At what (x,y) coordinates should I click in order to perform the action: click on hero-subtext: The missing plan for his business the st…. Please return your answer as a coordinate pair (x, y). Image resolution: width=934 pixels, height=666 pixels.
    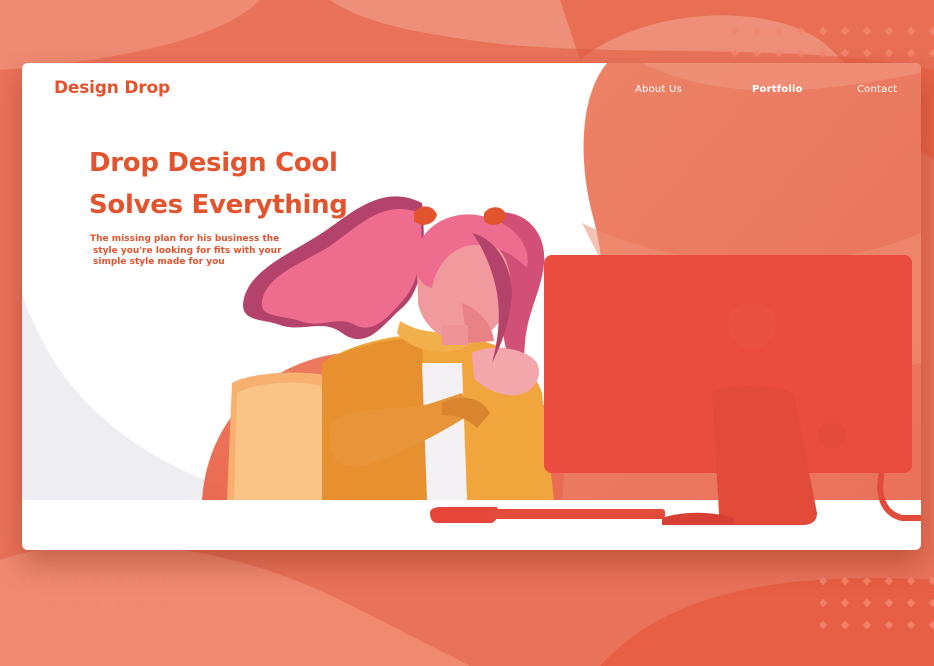
    Looking at the image, I should click on (195, 251).